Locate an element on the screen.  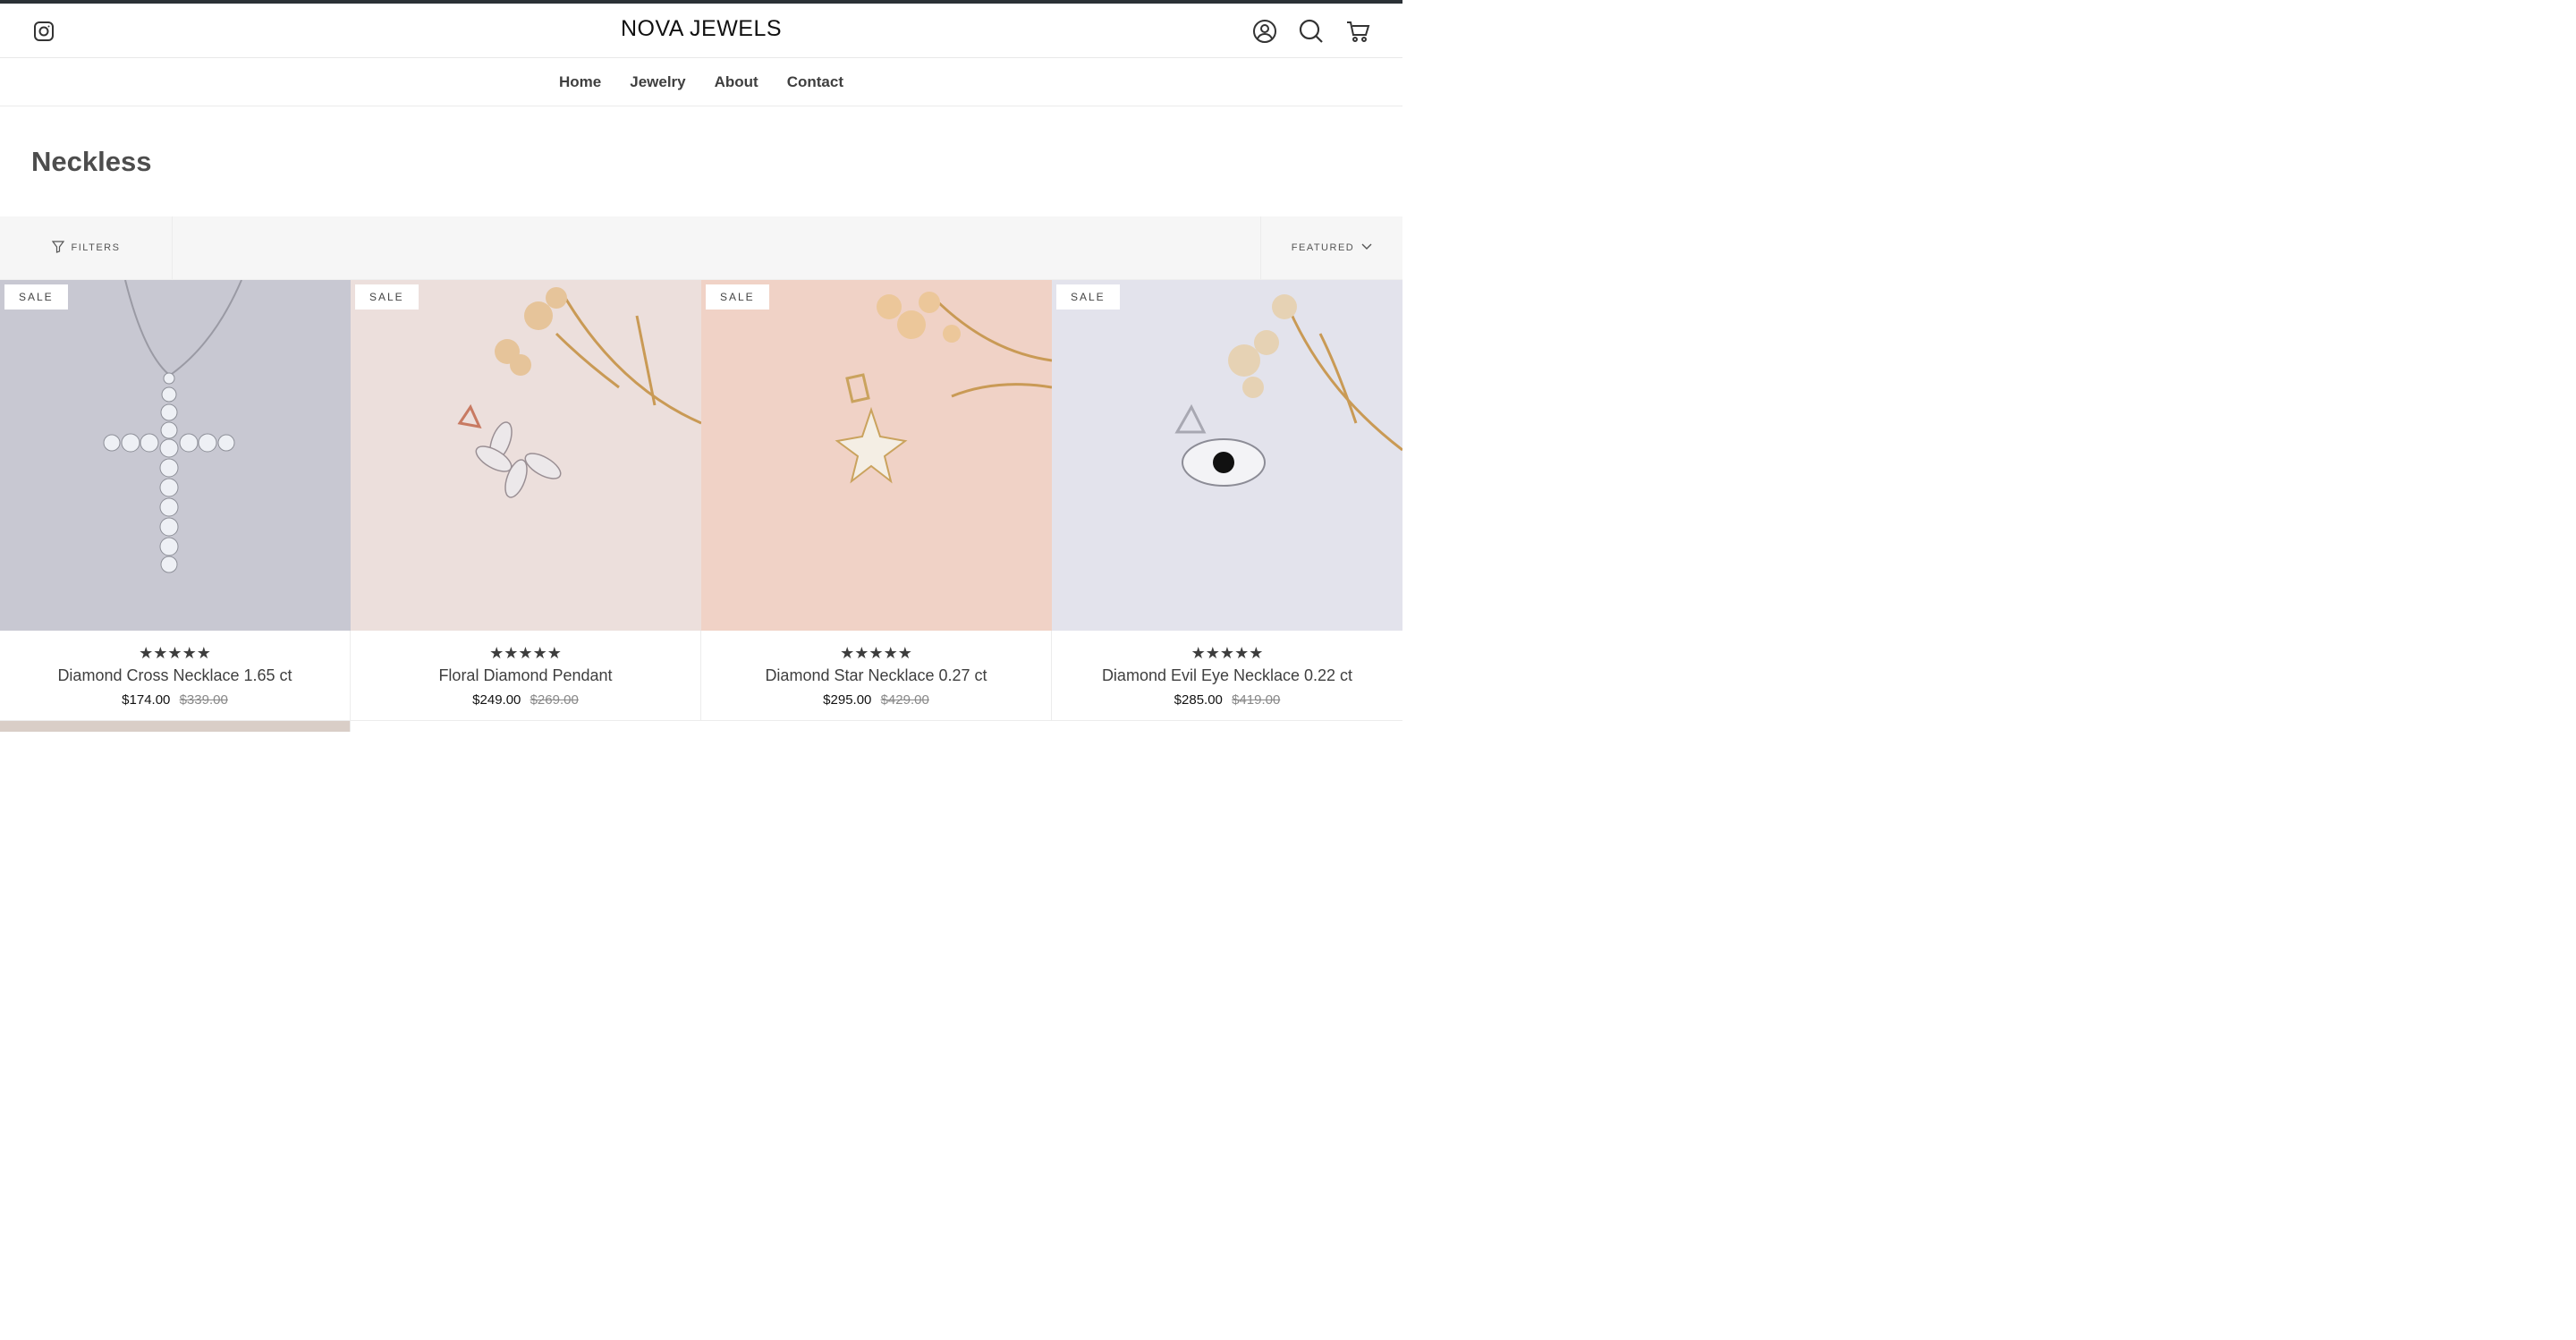
site-logo: NOVA JEWELS is located at coordinates (701, 29).